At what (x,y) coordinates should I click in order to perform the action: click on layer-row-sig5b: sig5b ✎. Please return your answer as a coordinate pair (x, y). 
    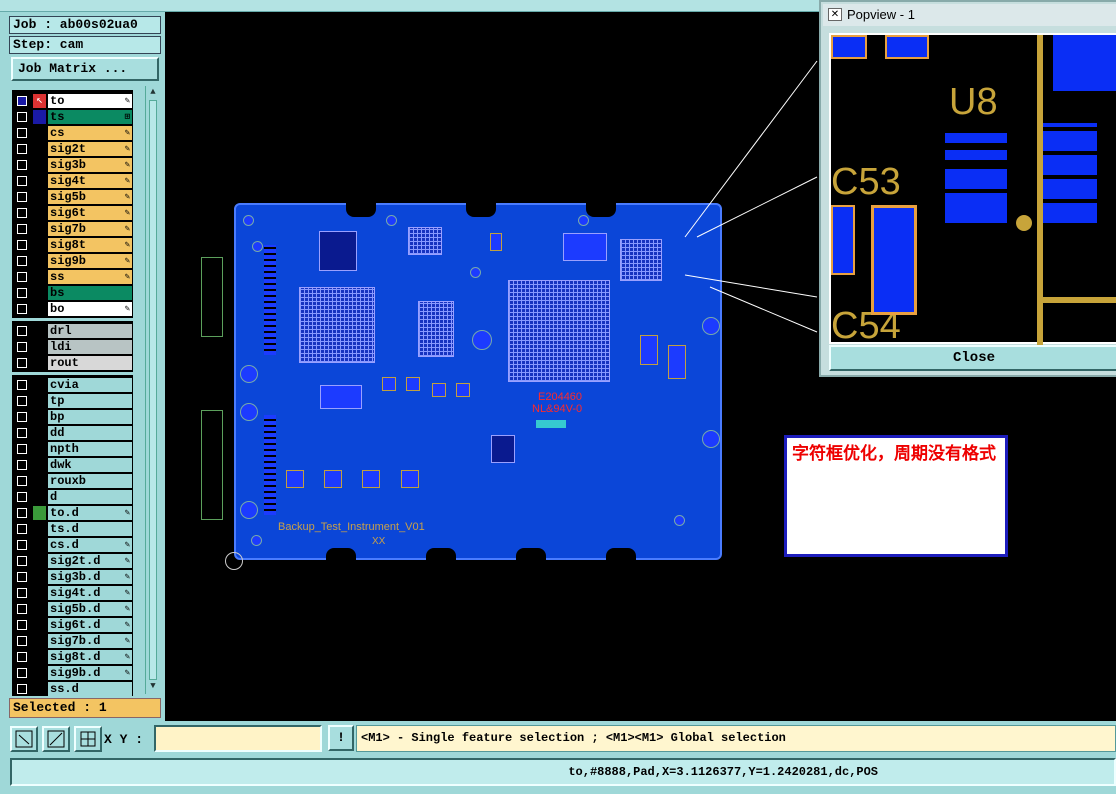
    Looking at the image, I should click on (73, 197).